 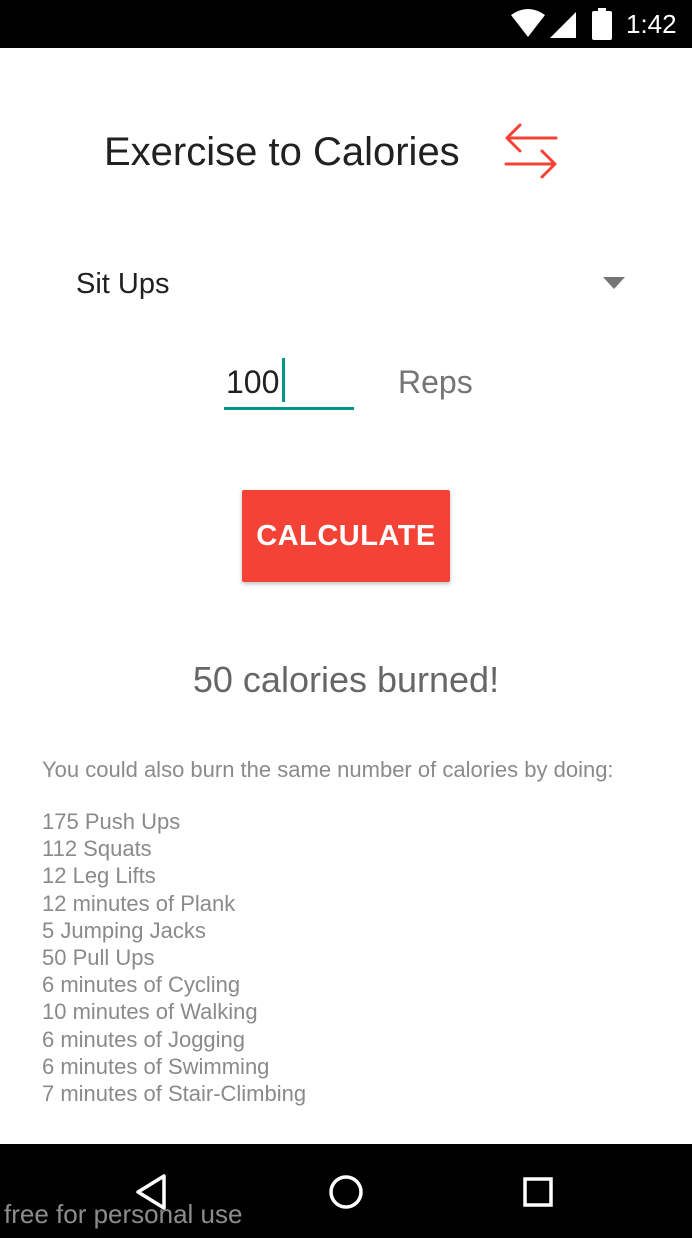 What do you see at coordinates (538, 1192) in the screenshot?
I see `recents-icon` at bounding box center [538, 1192].